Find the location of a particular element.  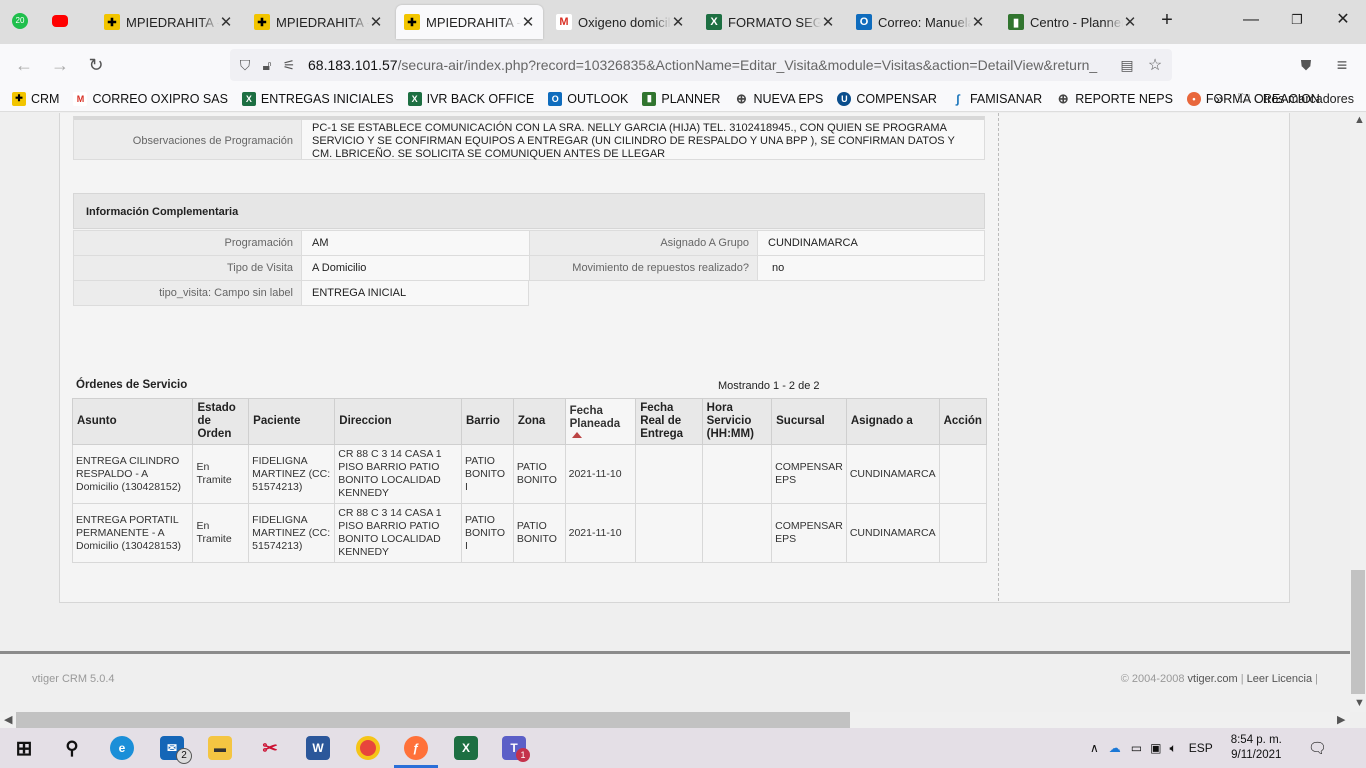

edge-icon: e is located at coordinates (122, 748).